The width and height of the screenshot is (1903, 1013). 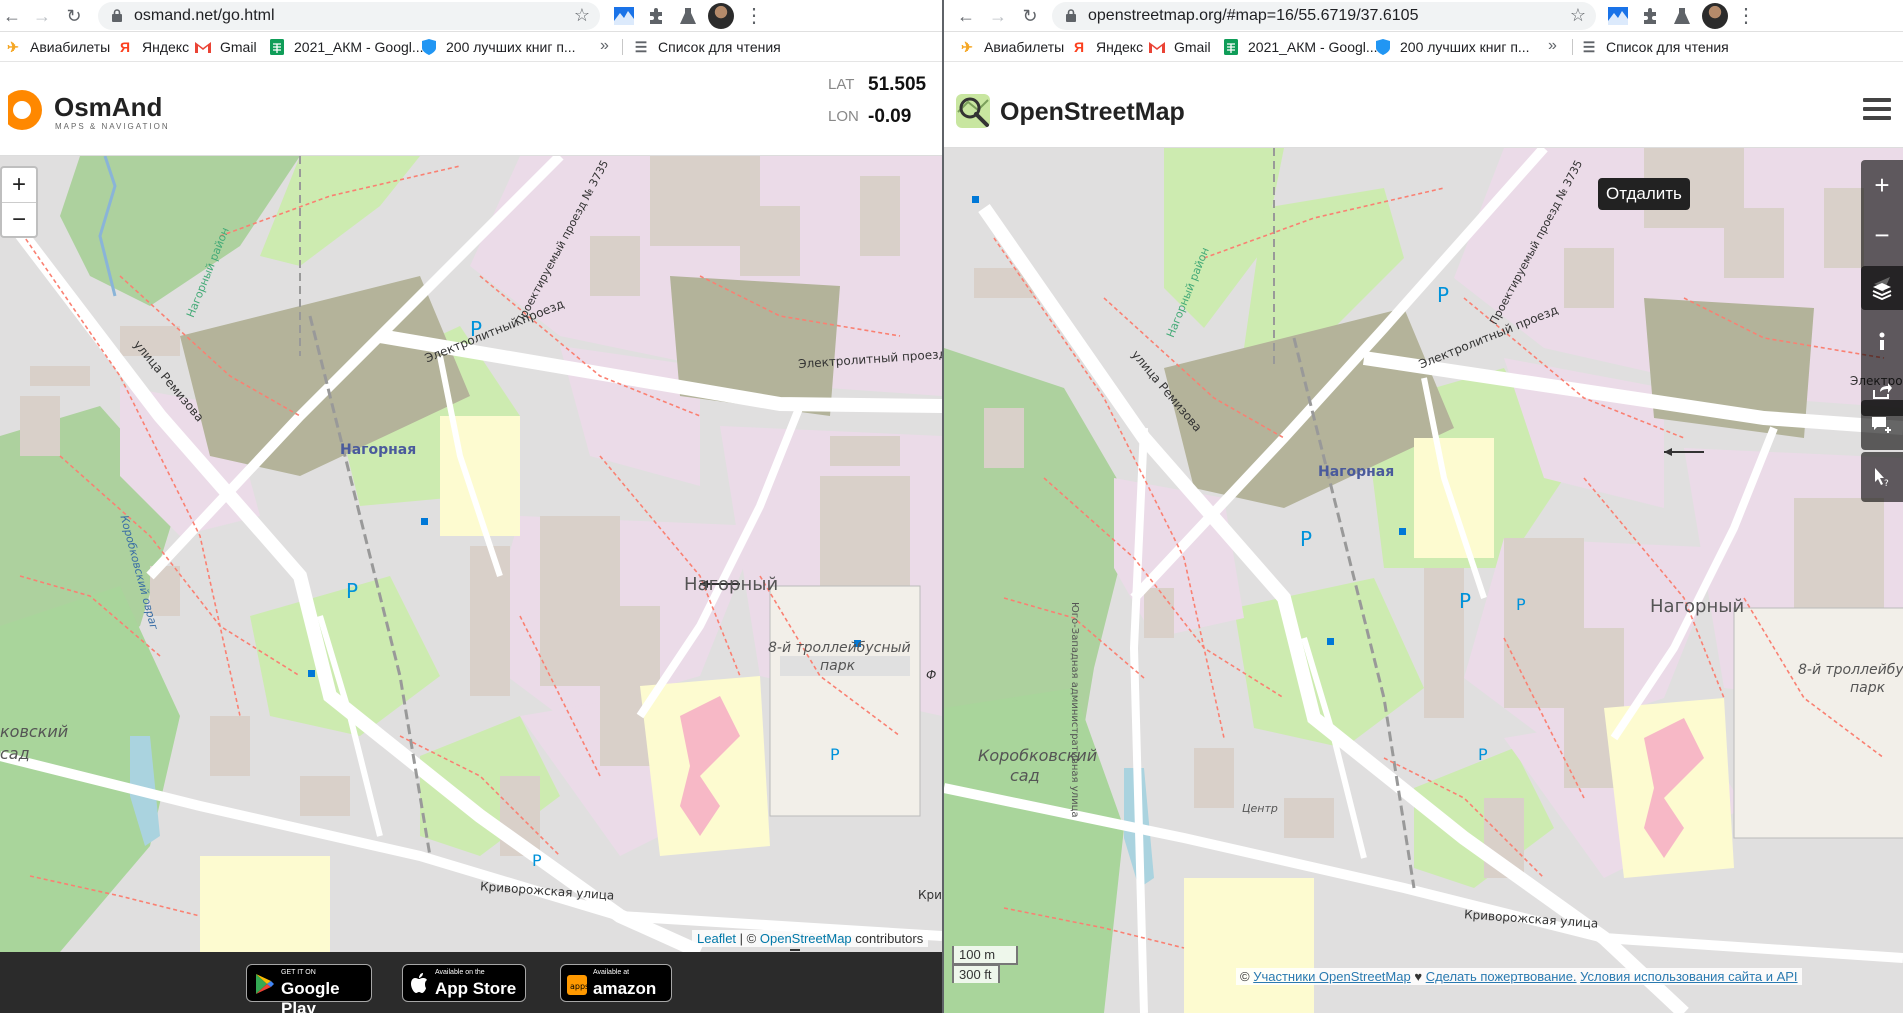 I want to click on zoom-control: + −, so click(x=19, y=202).